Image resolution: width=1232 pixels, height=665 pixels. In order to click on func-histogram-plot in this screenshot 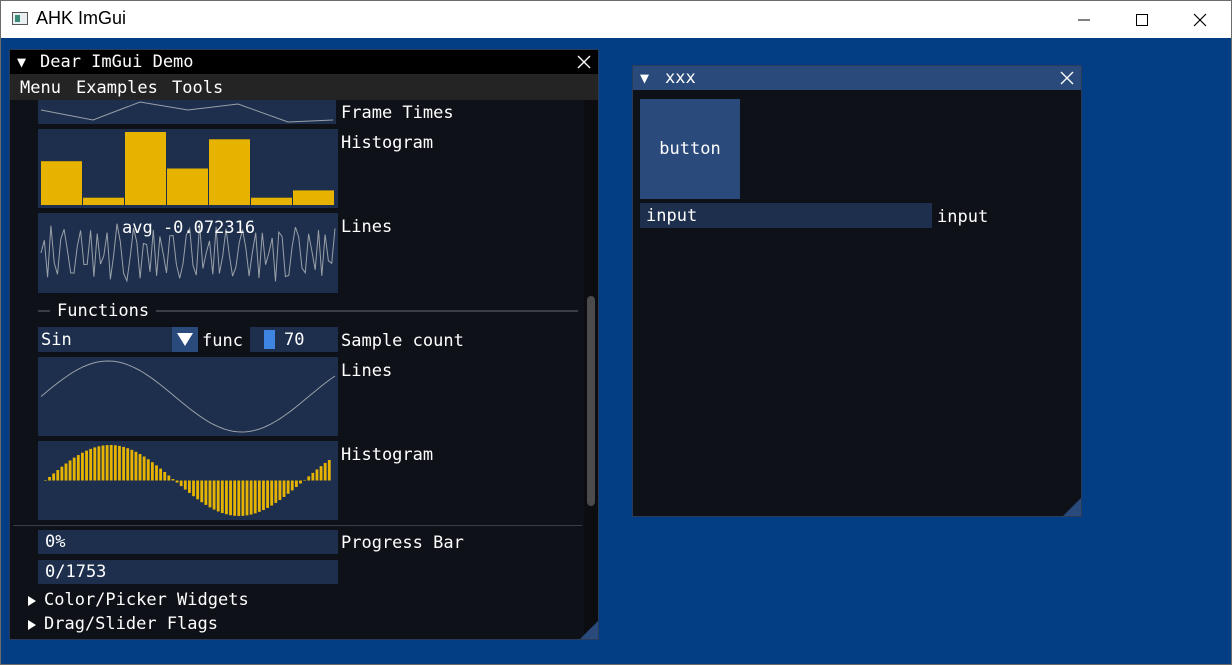, I will do `click(188, 480)`.